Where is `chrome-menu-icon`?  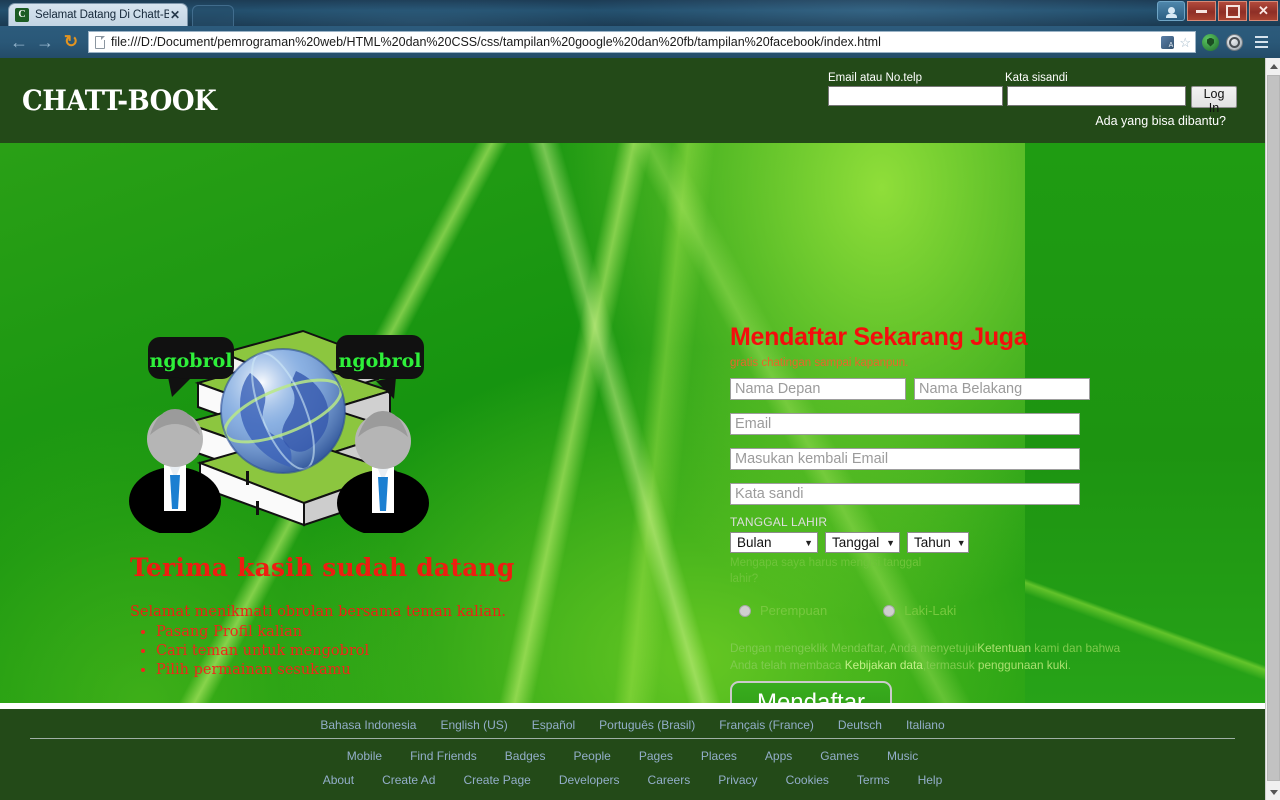
chrome-menu-icon is located at coordinates (1261, 42).